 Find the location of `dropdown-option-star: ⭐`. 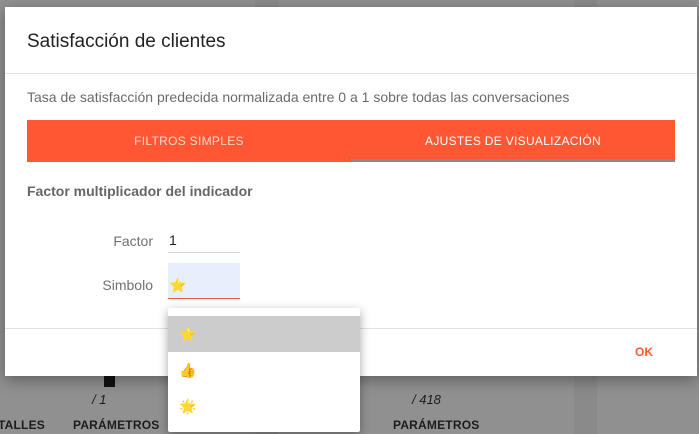

dropdown-option-star: ⭐ is located at coordinates (264, 334).